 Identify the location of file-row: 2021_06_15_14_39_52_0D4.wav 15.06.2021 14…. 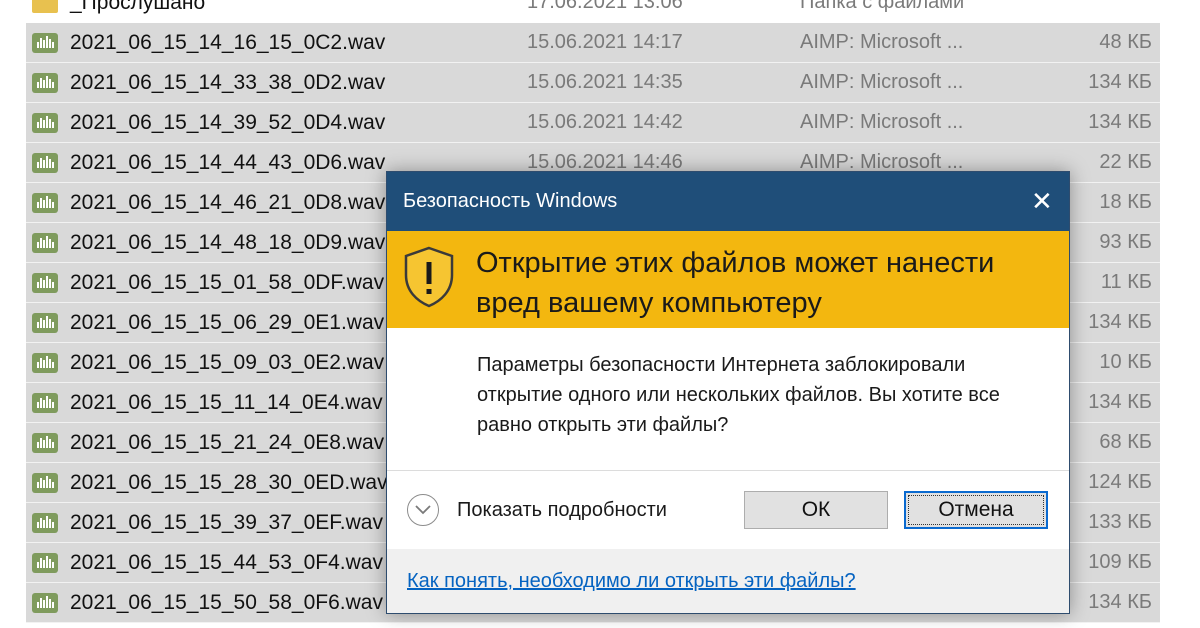
(593, 123).